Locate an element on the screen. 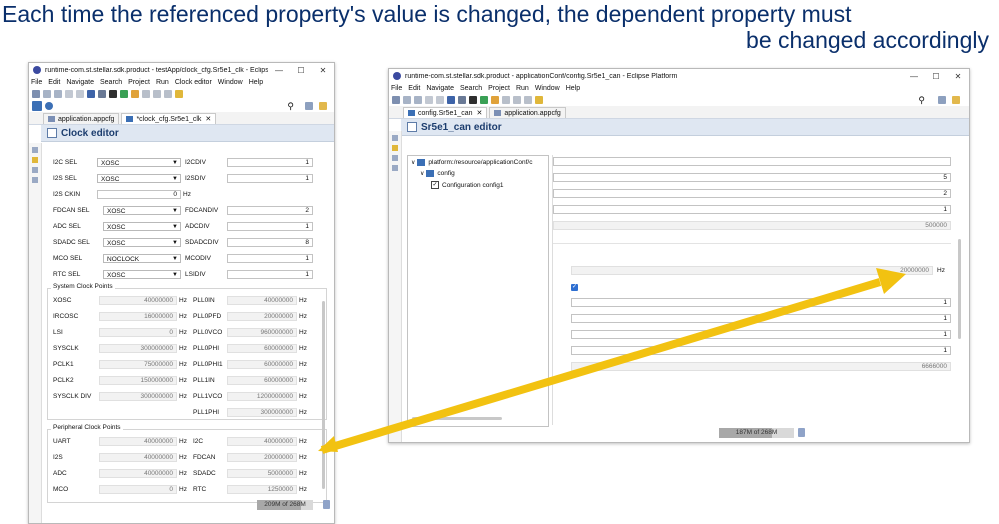 The width and height of the screenshot is (999, 524). tree-item: ✓ Configuration config1 is located at coordinates (466, 185).